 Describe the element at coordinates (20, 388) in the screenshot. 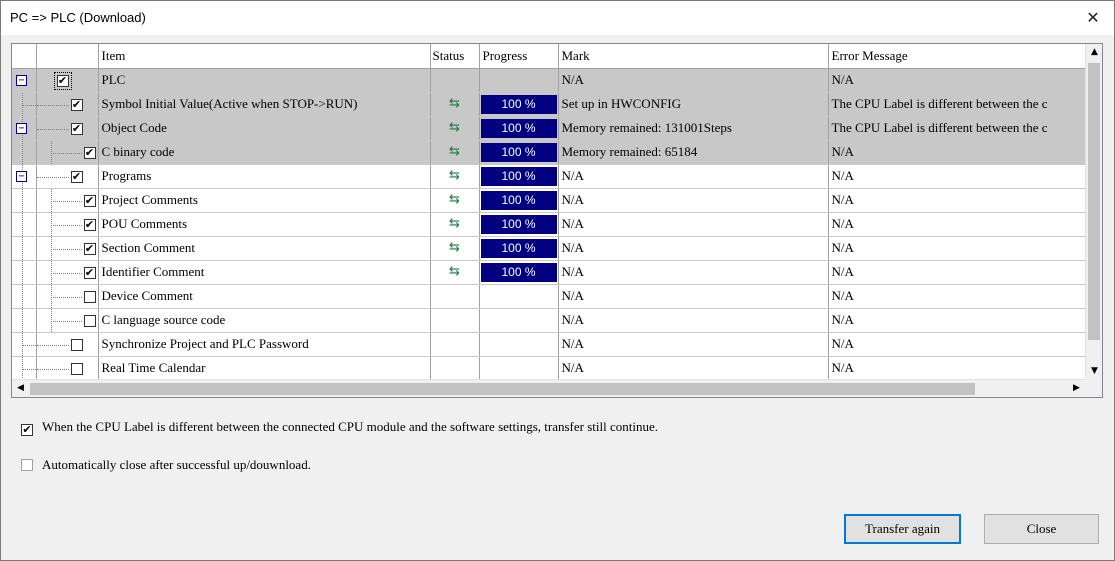

I see `scroll-left-icon: ◀` at that location.